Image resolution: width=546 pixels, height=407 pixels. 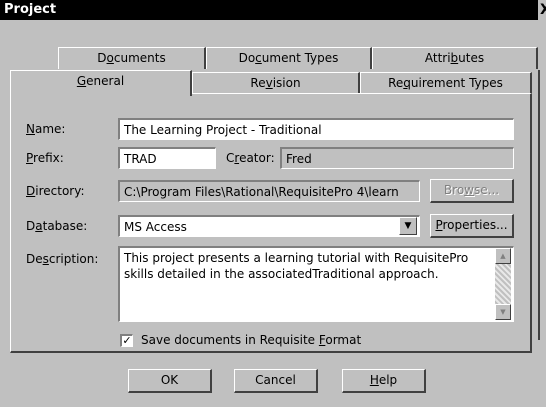 I want to click on tab-documents: Documents, so click(x=132, y=58).